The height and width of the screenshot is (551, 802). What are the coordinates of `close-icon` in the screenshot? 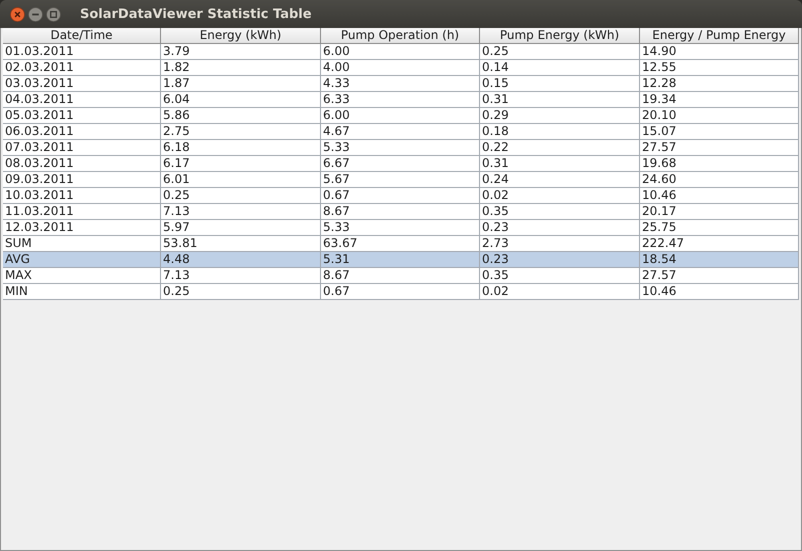 It's located at (17, 14).